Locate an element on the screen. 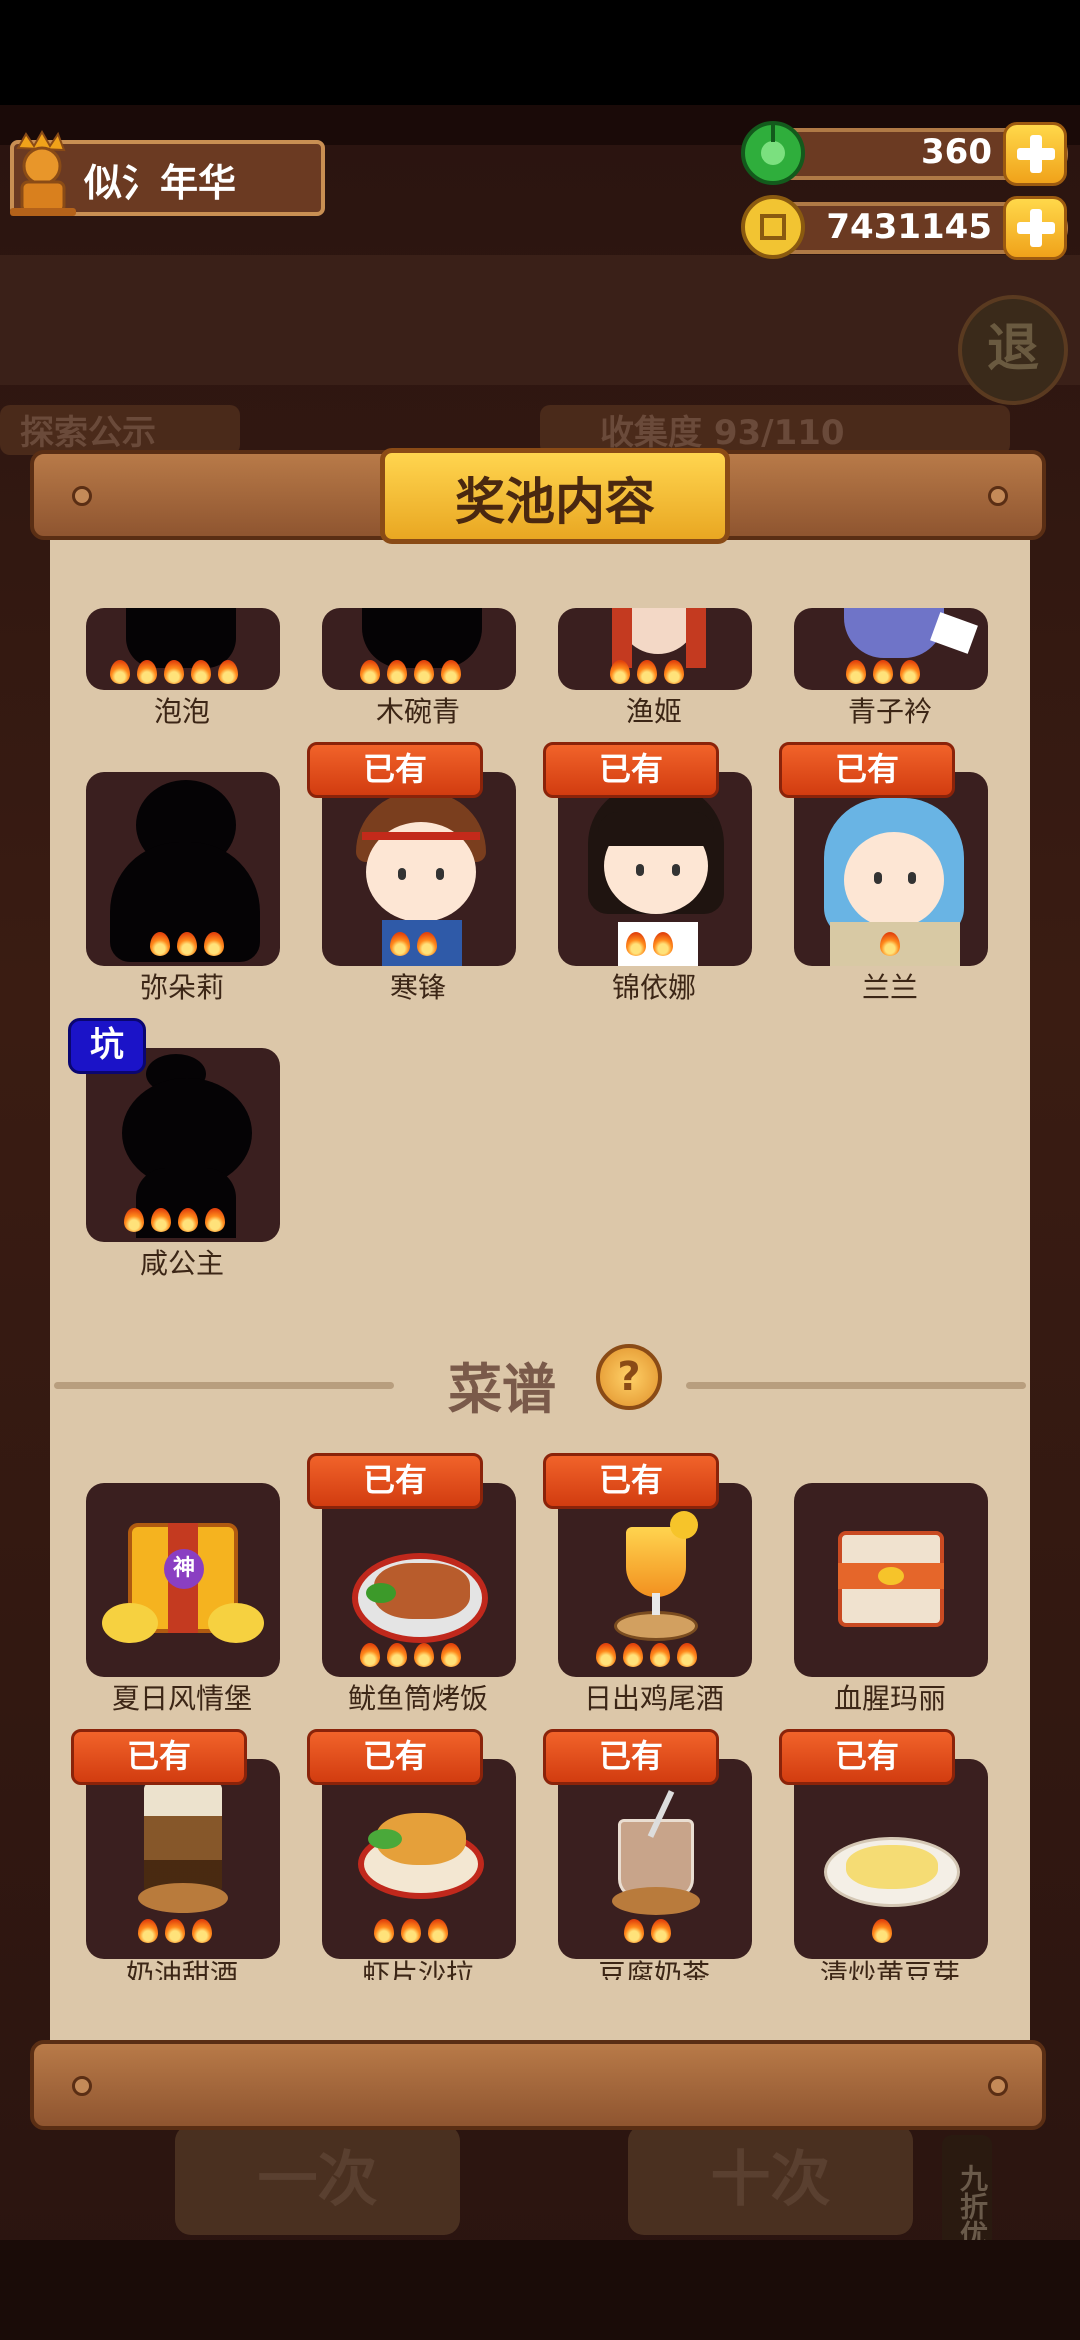 This screenshot has width=1080, height=2340. recipe-name: 血腥玛丽 is located at coordinates (889, 1698).